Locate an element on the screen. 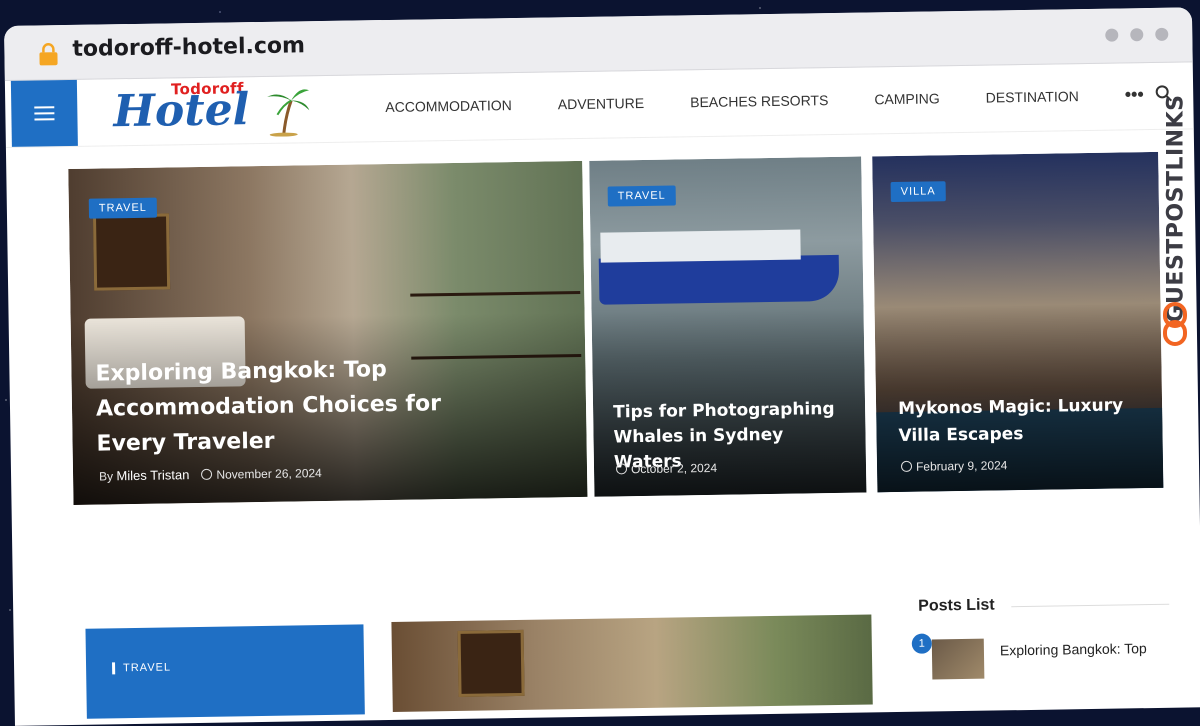  guestpostlinks-watermark: GUESTPOSTLINKS is located at coordinates (1174, 206).